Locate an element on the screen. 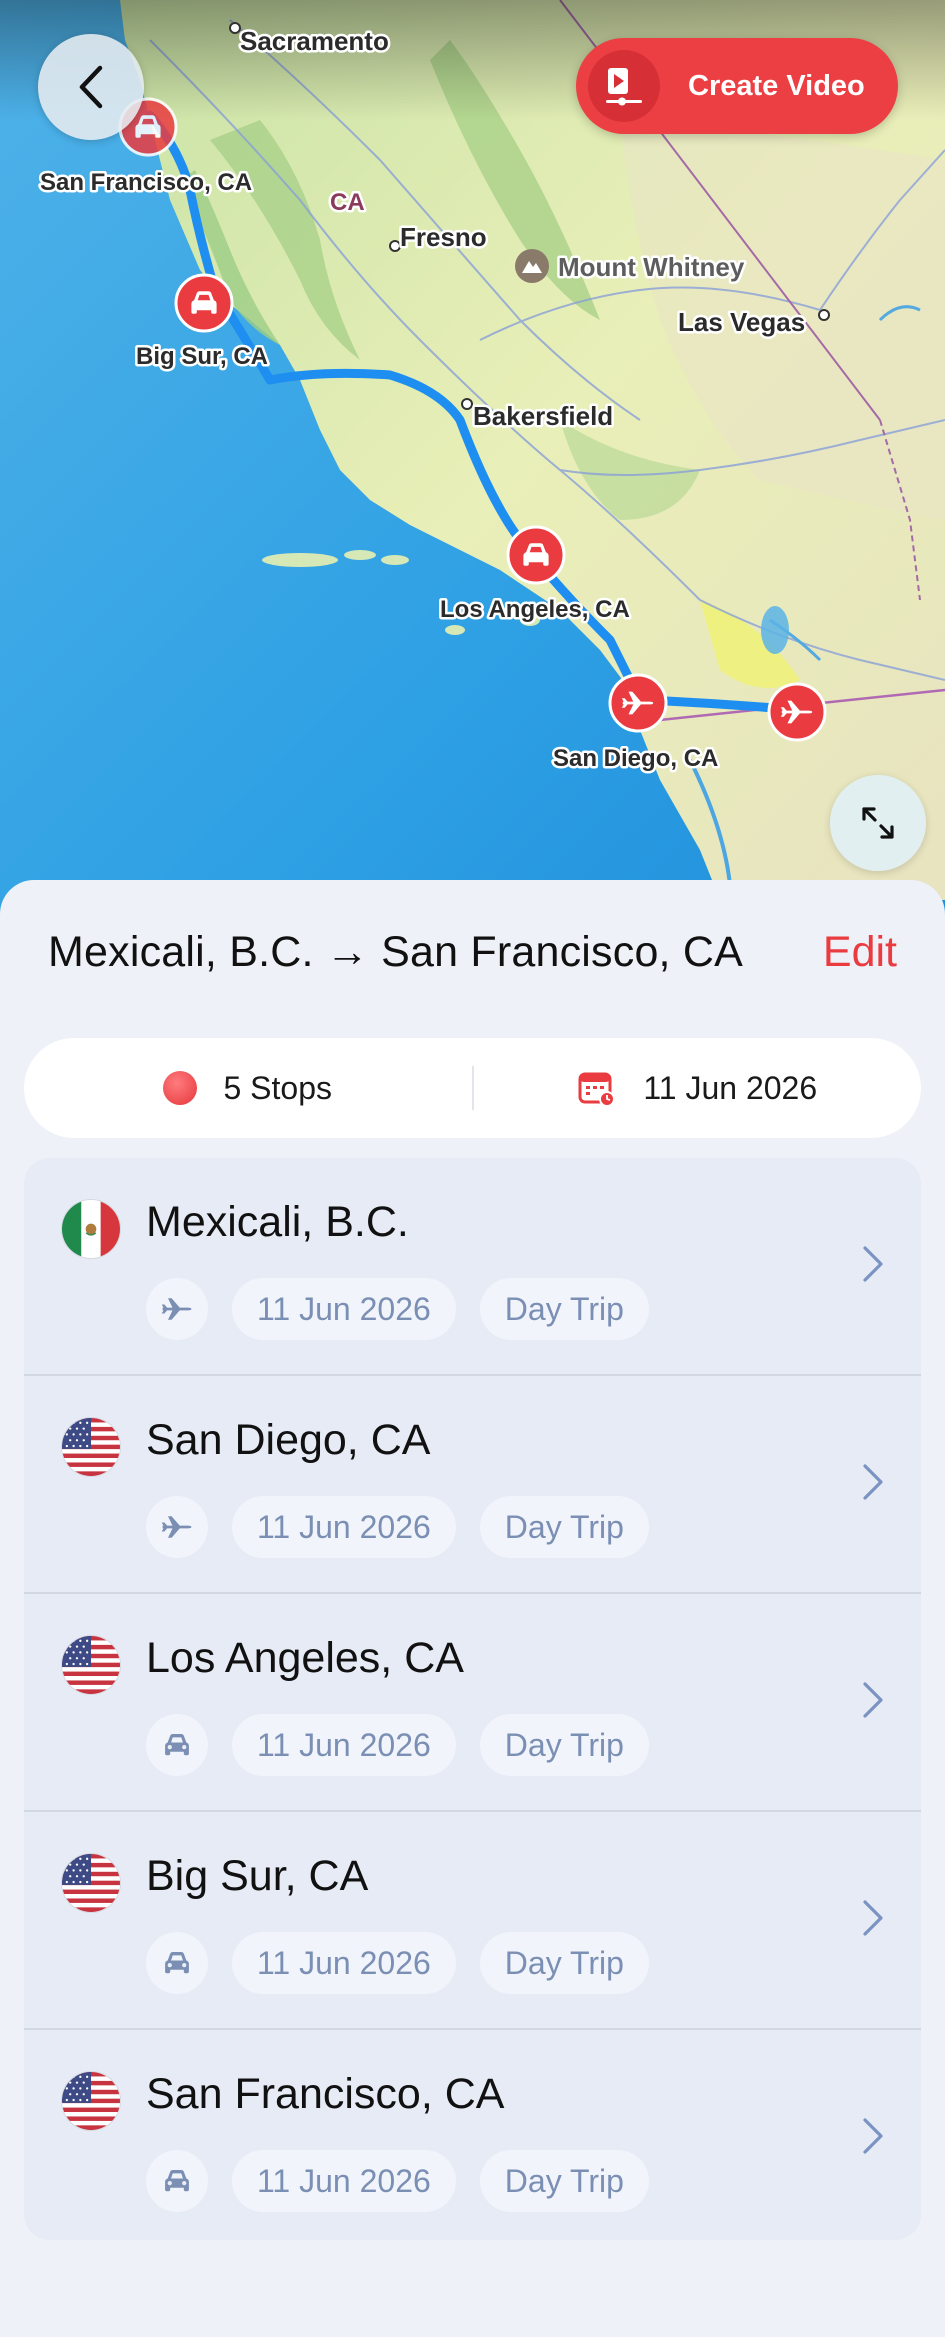 This screenshot has height=2337, width=945. map-label-fresno: Fresno is located at coordinates (443, 237).